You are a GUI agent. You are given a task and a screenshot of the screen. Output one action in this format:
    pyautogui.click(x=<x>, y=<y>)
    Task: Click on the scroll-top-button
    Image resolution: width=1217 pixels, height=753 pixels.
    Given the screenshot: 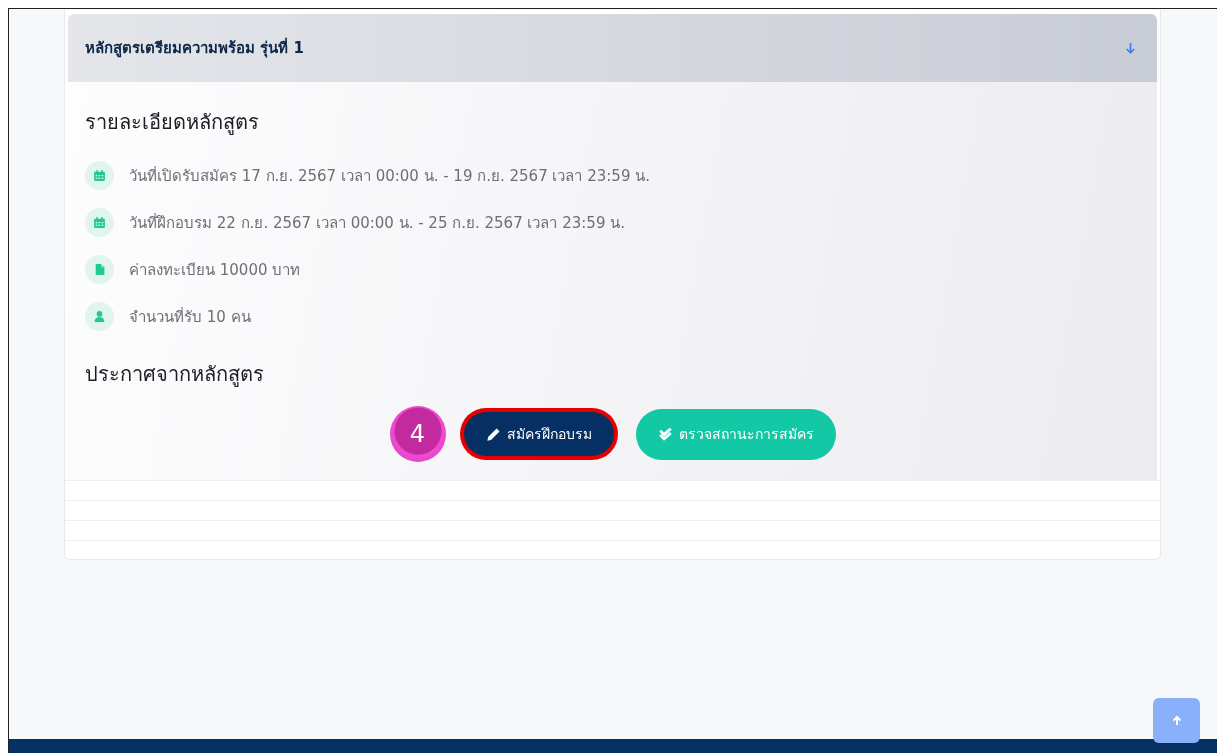 What is the action you would take?
    pyautogui.click(x=1176, y=720)
    